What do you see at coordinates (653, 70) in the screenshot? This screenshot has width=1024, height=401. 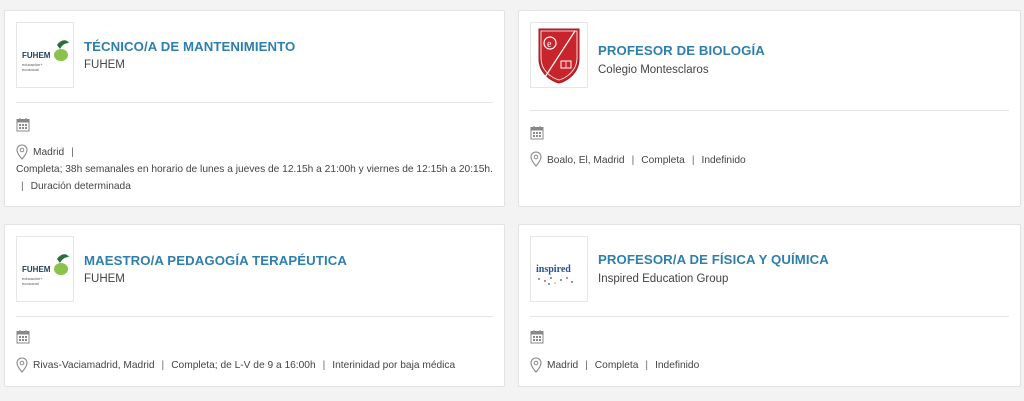 I see `company-name: Colegio Montesclaros` at bounding box center [653, 70].